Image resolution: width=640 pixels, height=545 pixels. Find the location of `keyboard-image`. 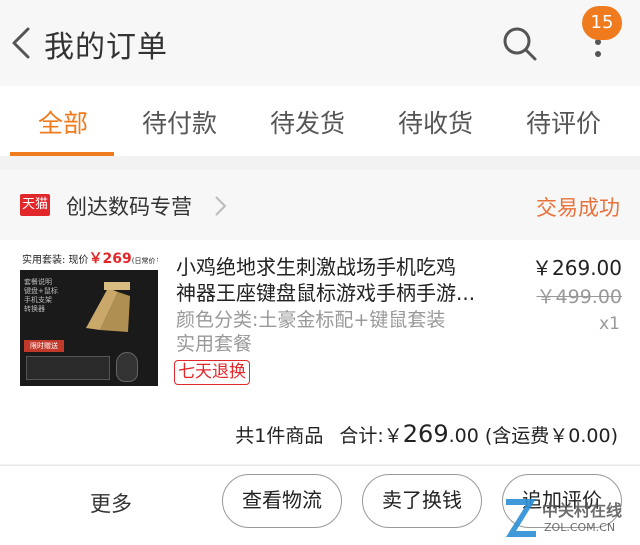

keyboard-image is located at coordinates (68, 368).